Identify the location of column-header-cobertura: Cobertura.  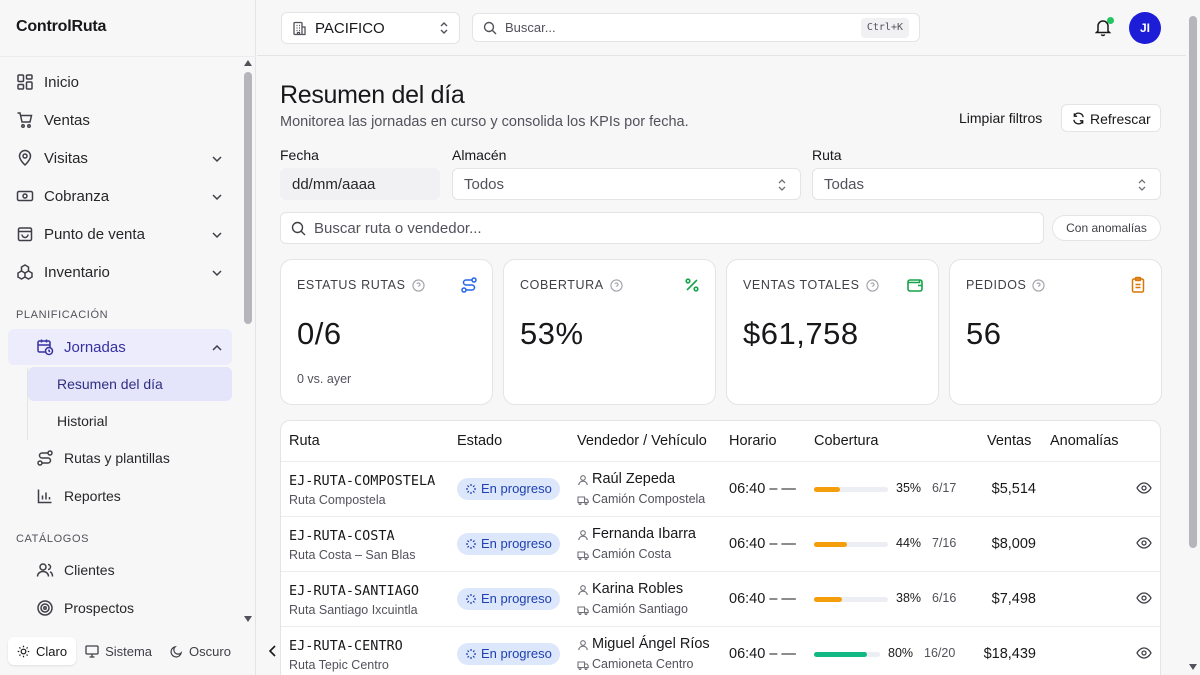
(846, 441).